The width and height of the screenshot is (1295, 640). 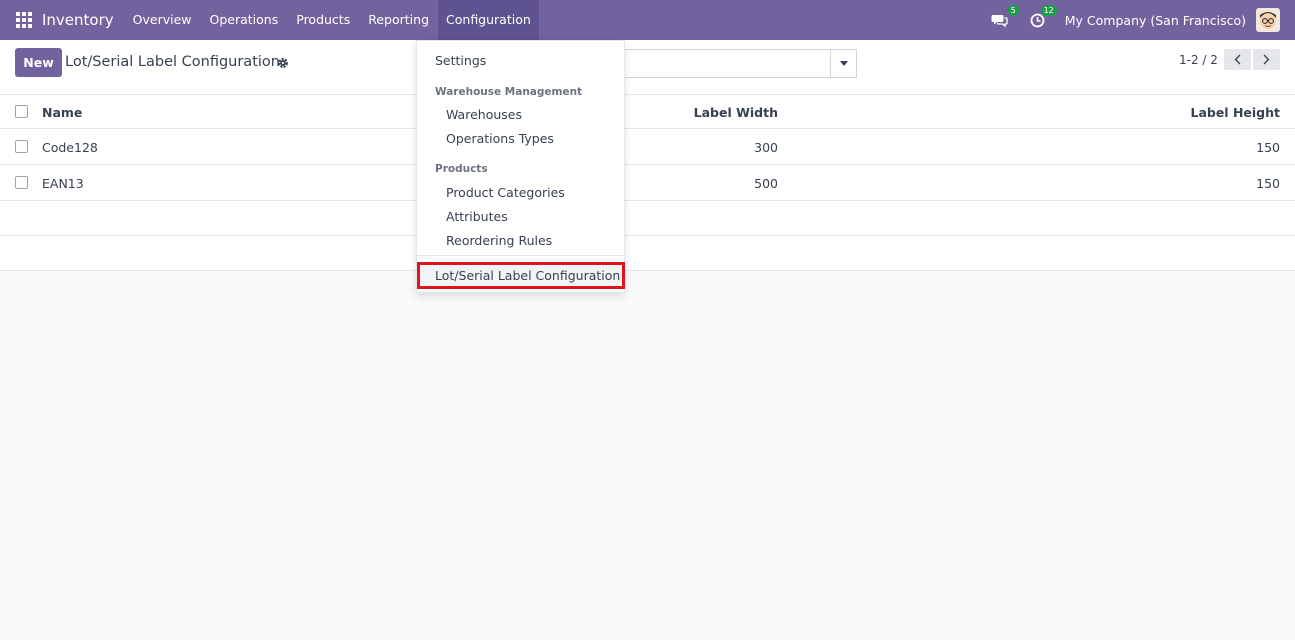 I want to click on dropdown-header-warehouse-management: Warehouse Management, so click(x=509, y=92).